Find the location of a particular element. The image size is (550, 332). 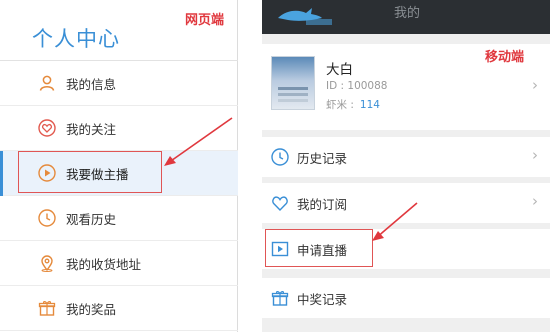

sidebar-item-shipping-address: 我的收货地址 is located at coordinates (119, 263).